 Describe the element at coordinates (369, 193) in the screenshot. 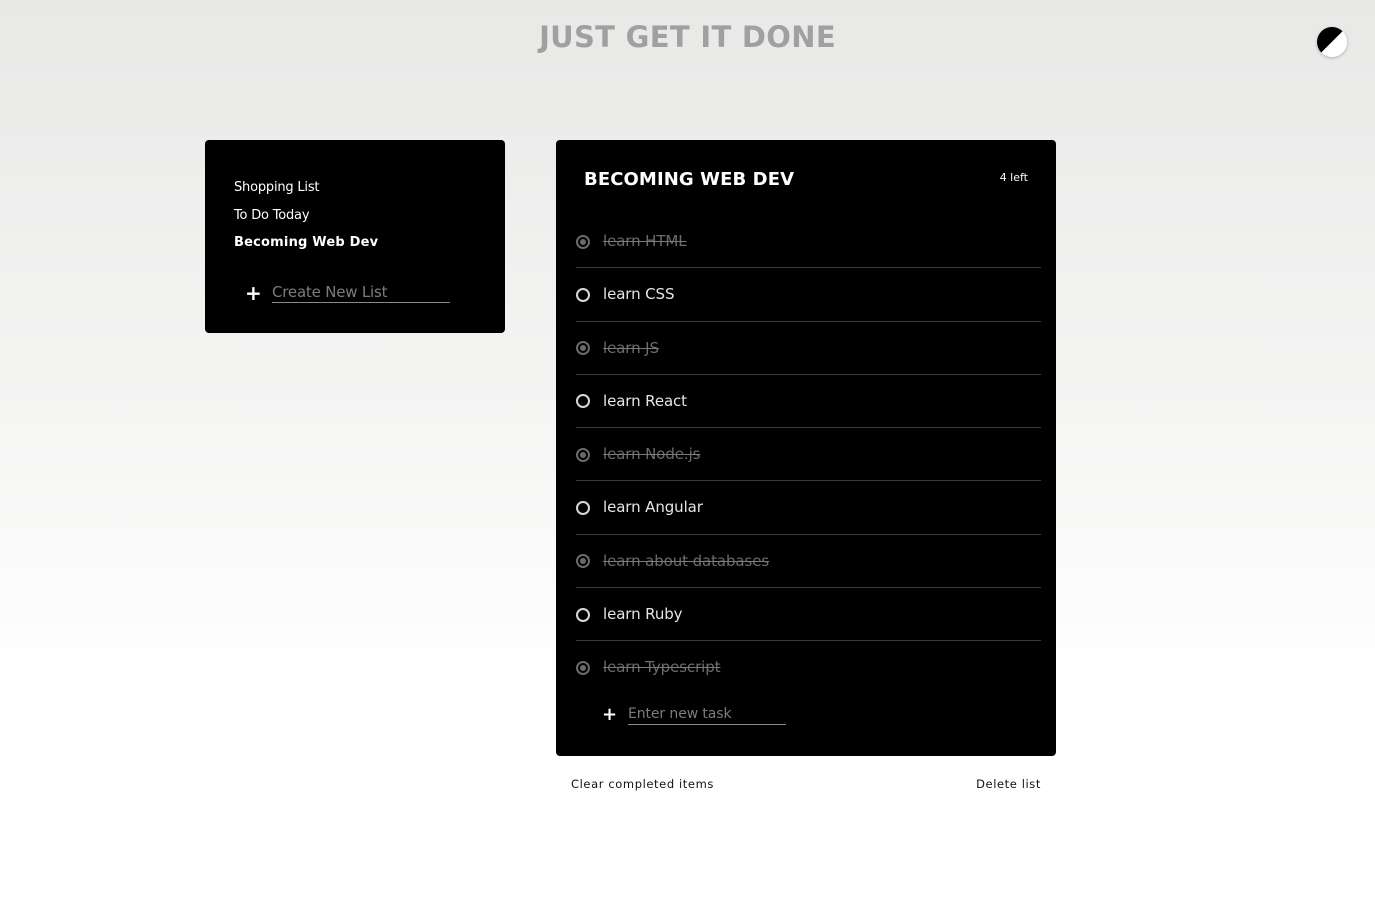

I see `list-item-shopping-list: Shopping List` at that location.